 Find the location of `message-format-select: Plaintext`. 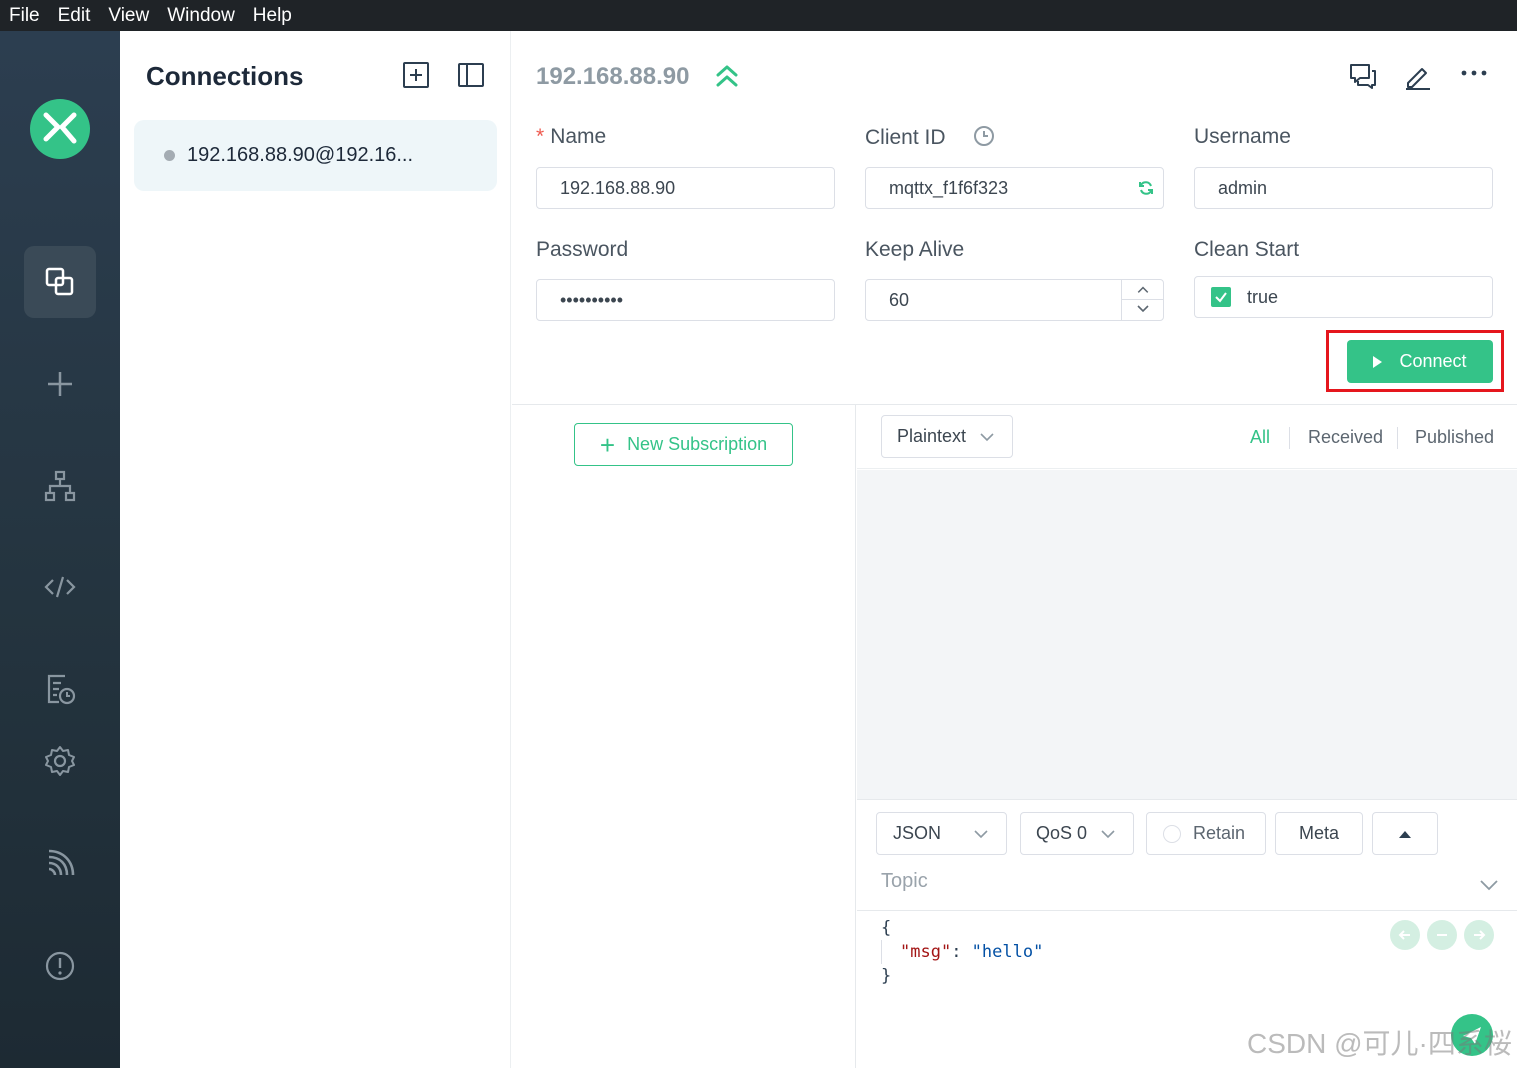

message-format-select: Plaintext is located at coordinates (947, 436).